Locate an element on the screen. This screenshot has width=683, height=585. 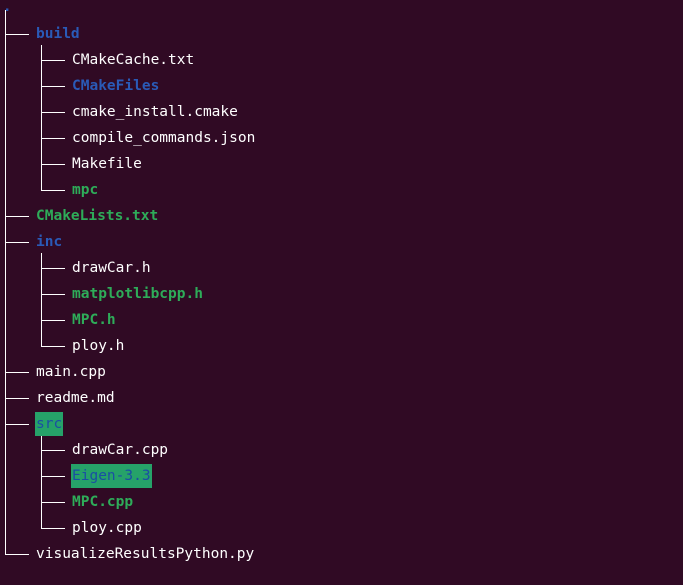
tree-row: visualizeResultsPython.py is located at coordinates (341, 554).